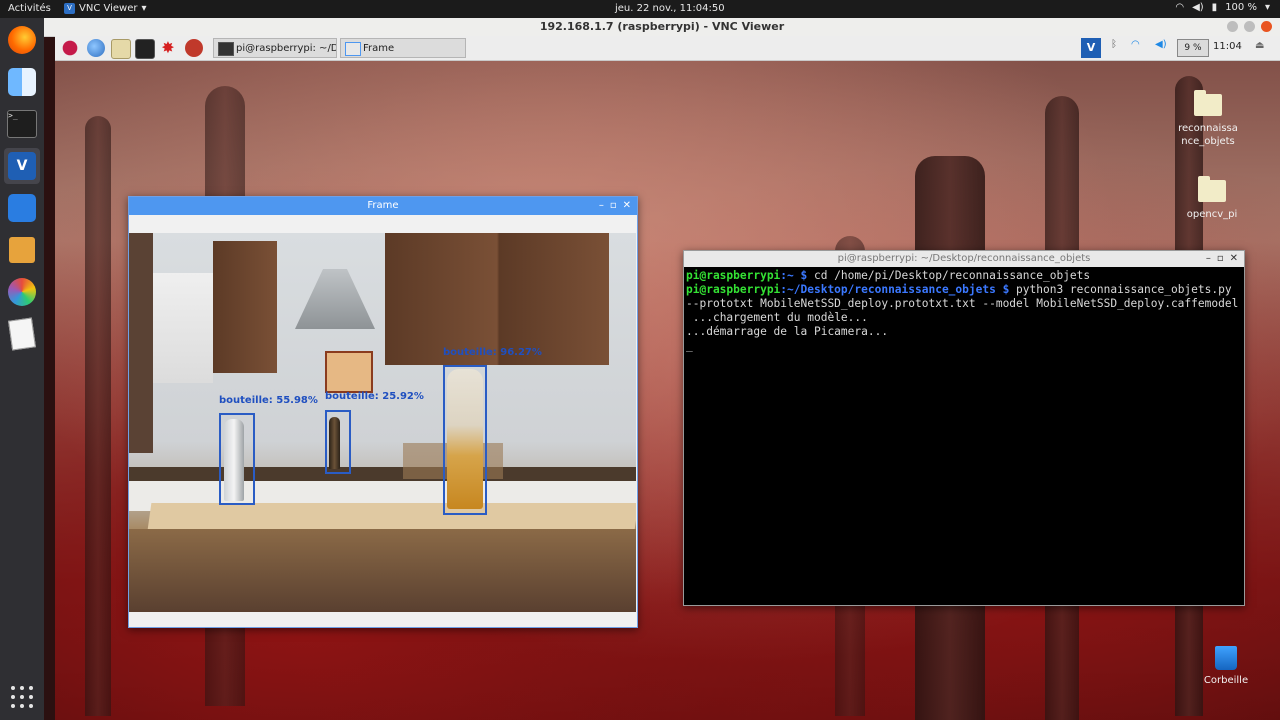 The width and height of the screenshot is (1280, 720). What do you see at coordinates (1249, 26) in the screenshot?
I see `maximize-button` at bounding box center [1249, 26].